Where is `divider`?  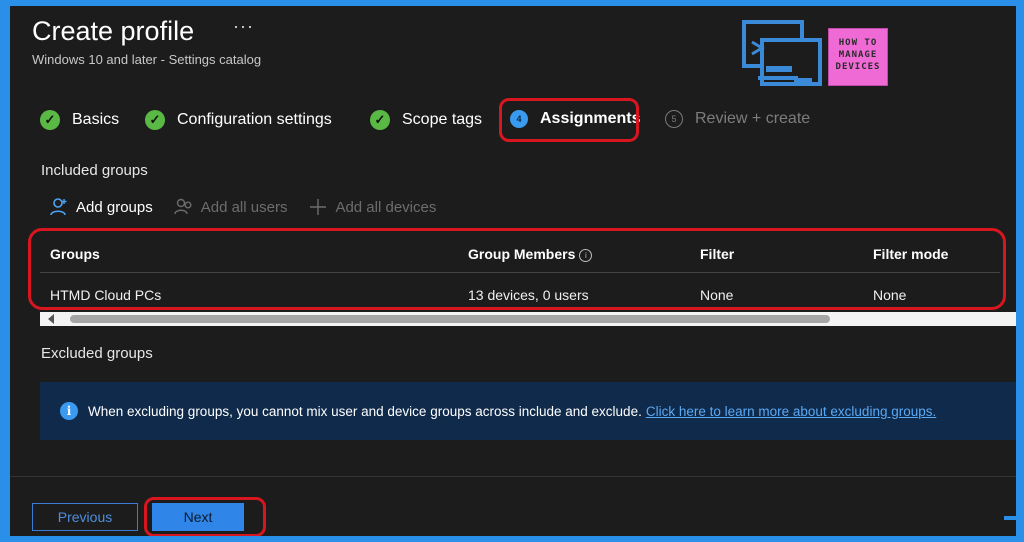
divider is located at coordinates (1010, 518).